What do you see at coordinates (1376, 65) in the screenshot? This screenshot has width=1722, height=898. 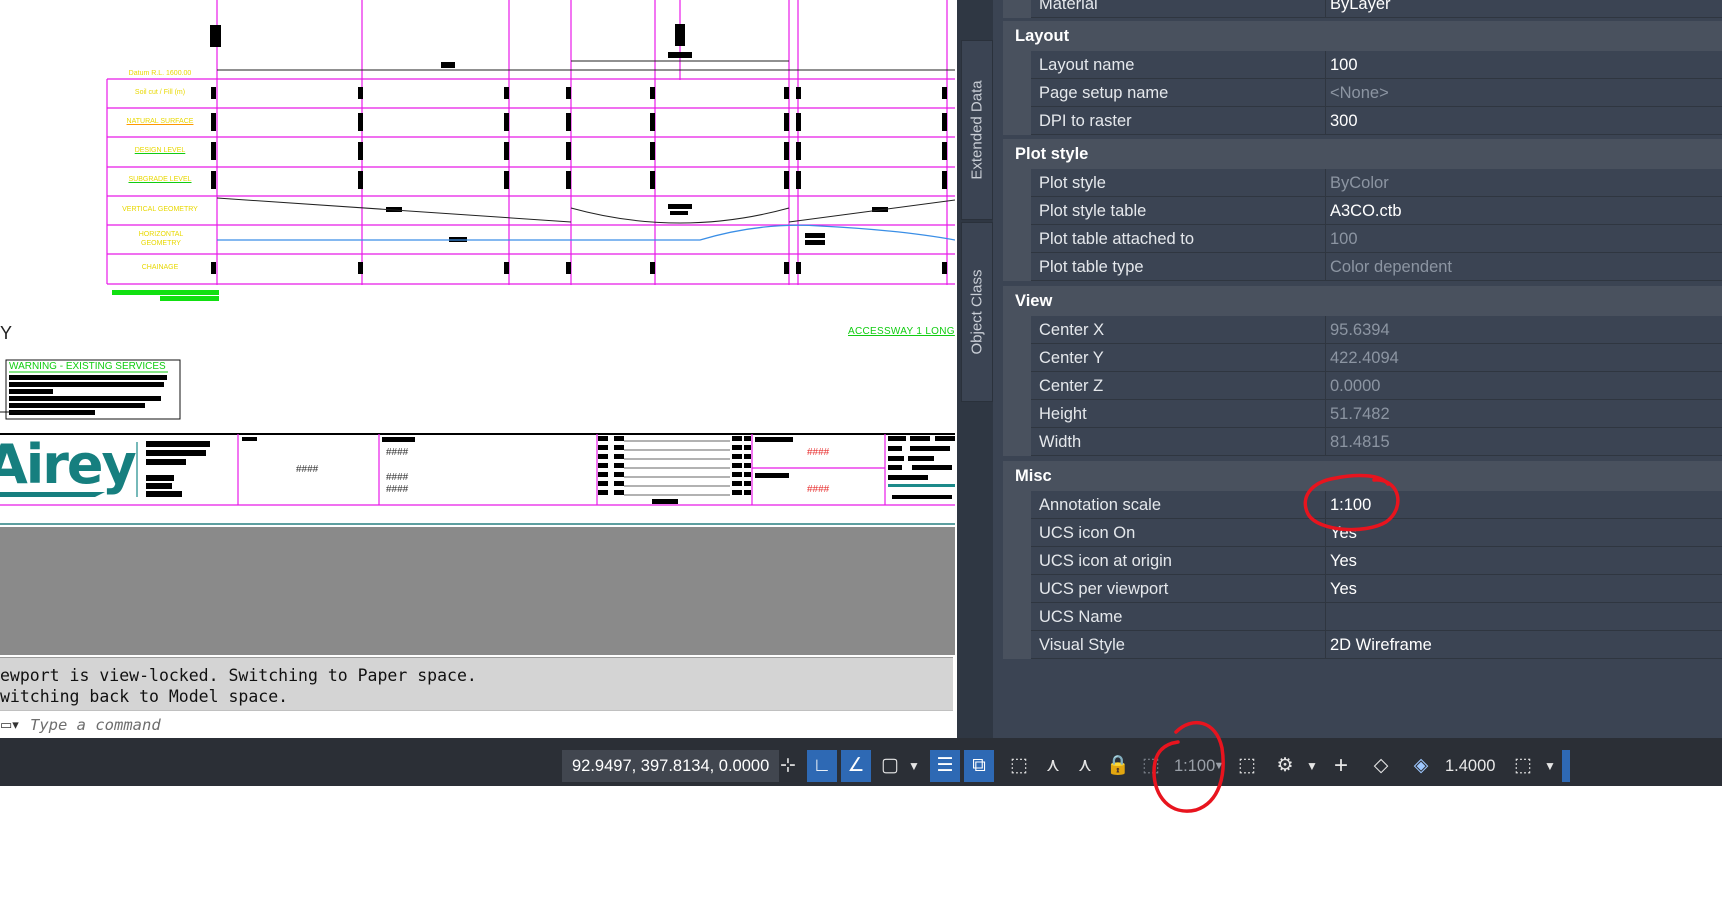 I see `property-row-layout-name: Layout name 100` at bounding box center [1376, 65].